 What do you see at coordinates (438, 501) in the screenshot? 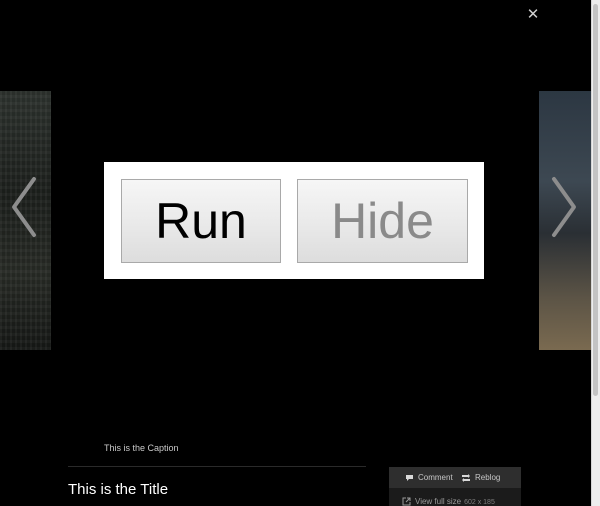
I see `view-full-size-label: View full size` at bounding box center [438, 501].